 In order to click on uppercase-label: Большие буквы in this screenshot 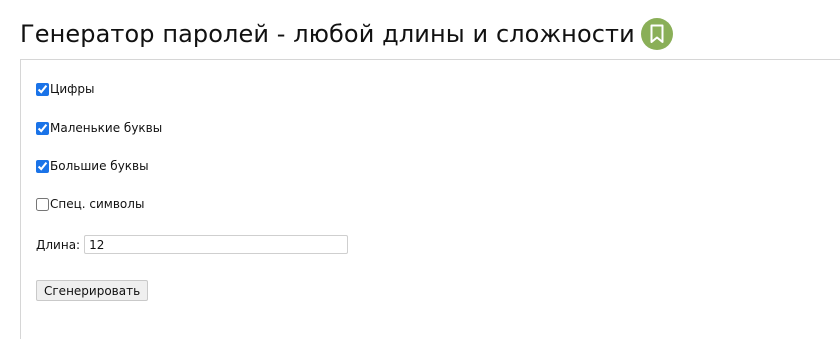, I will do `click(99, 166)`.